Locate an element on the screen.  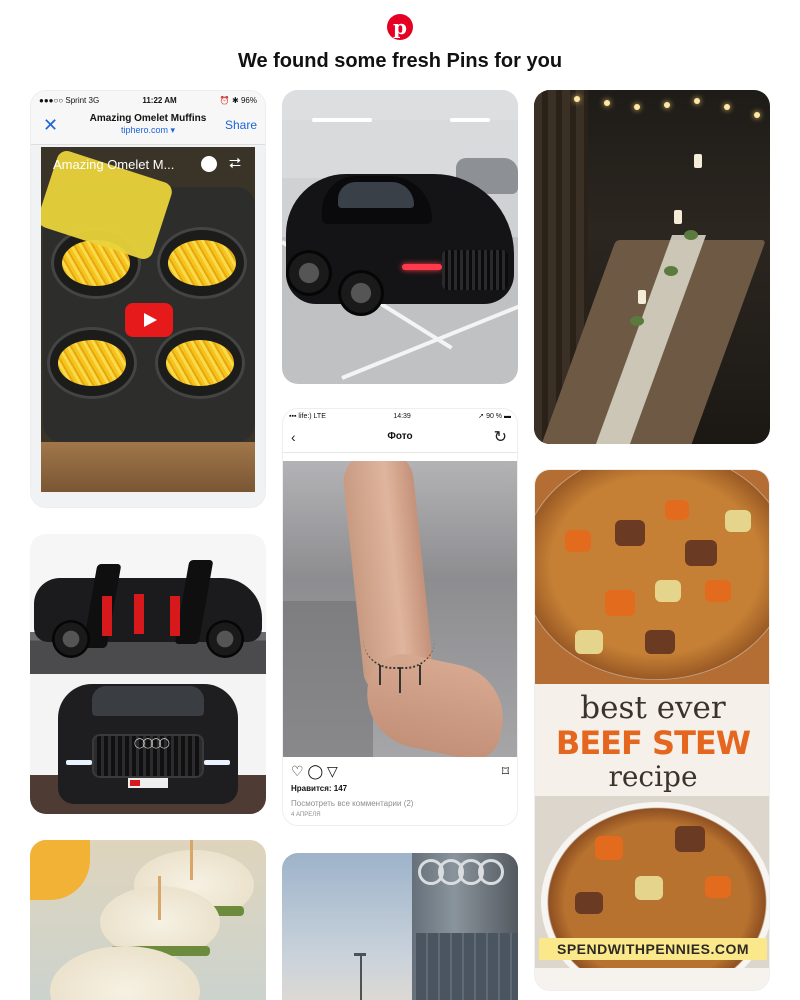
bookmark-icon: ⌑ is located at coordinates (505, 771).